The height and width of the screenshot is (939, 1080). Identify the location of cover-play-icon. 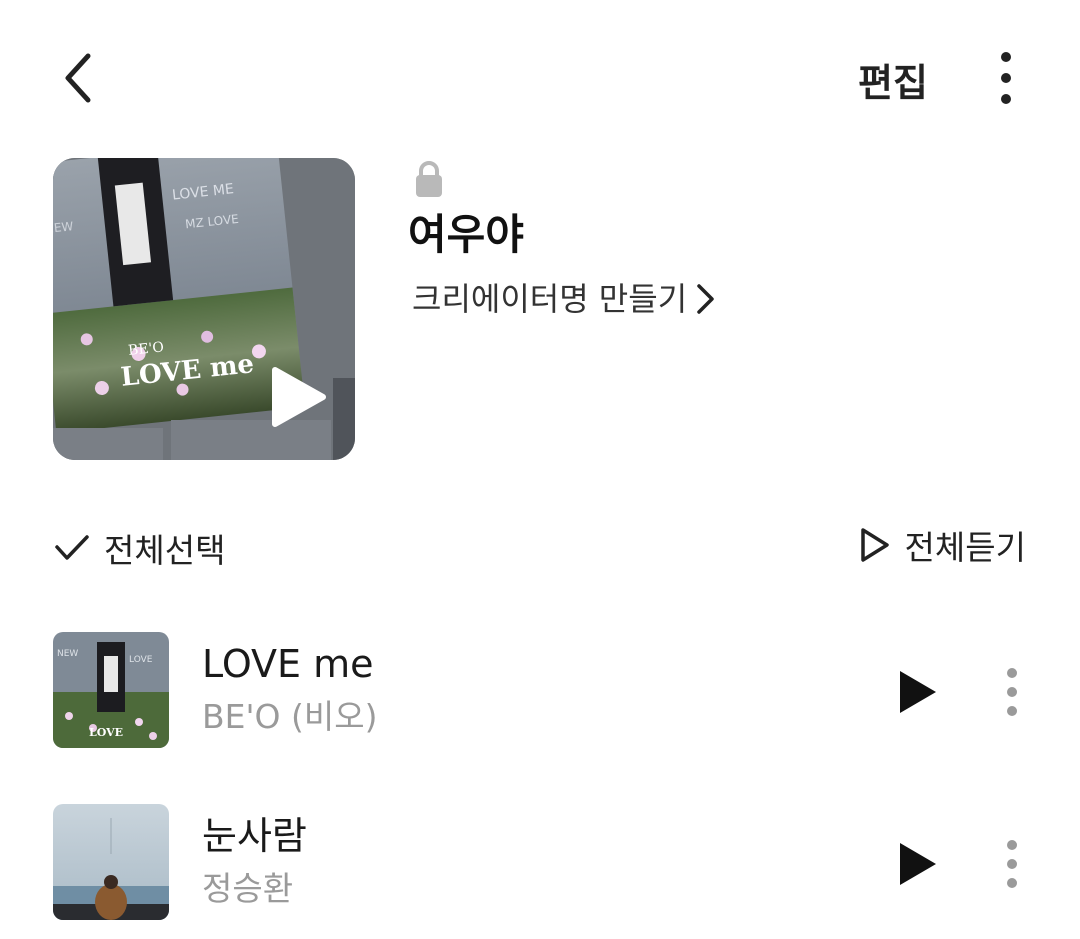
(299, 397).